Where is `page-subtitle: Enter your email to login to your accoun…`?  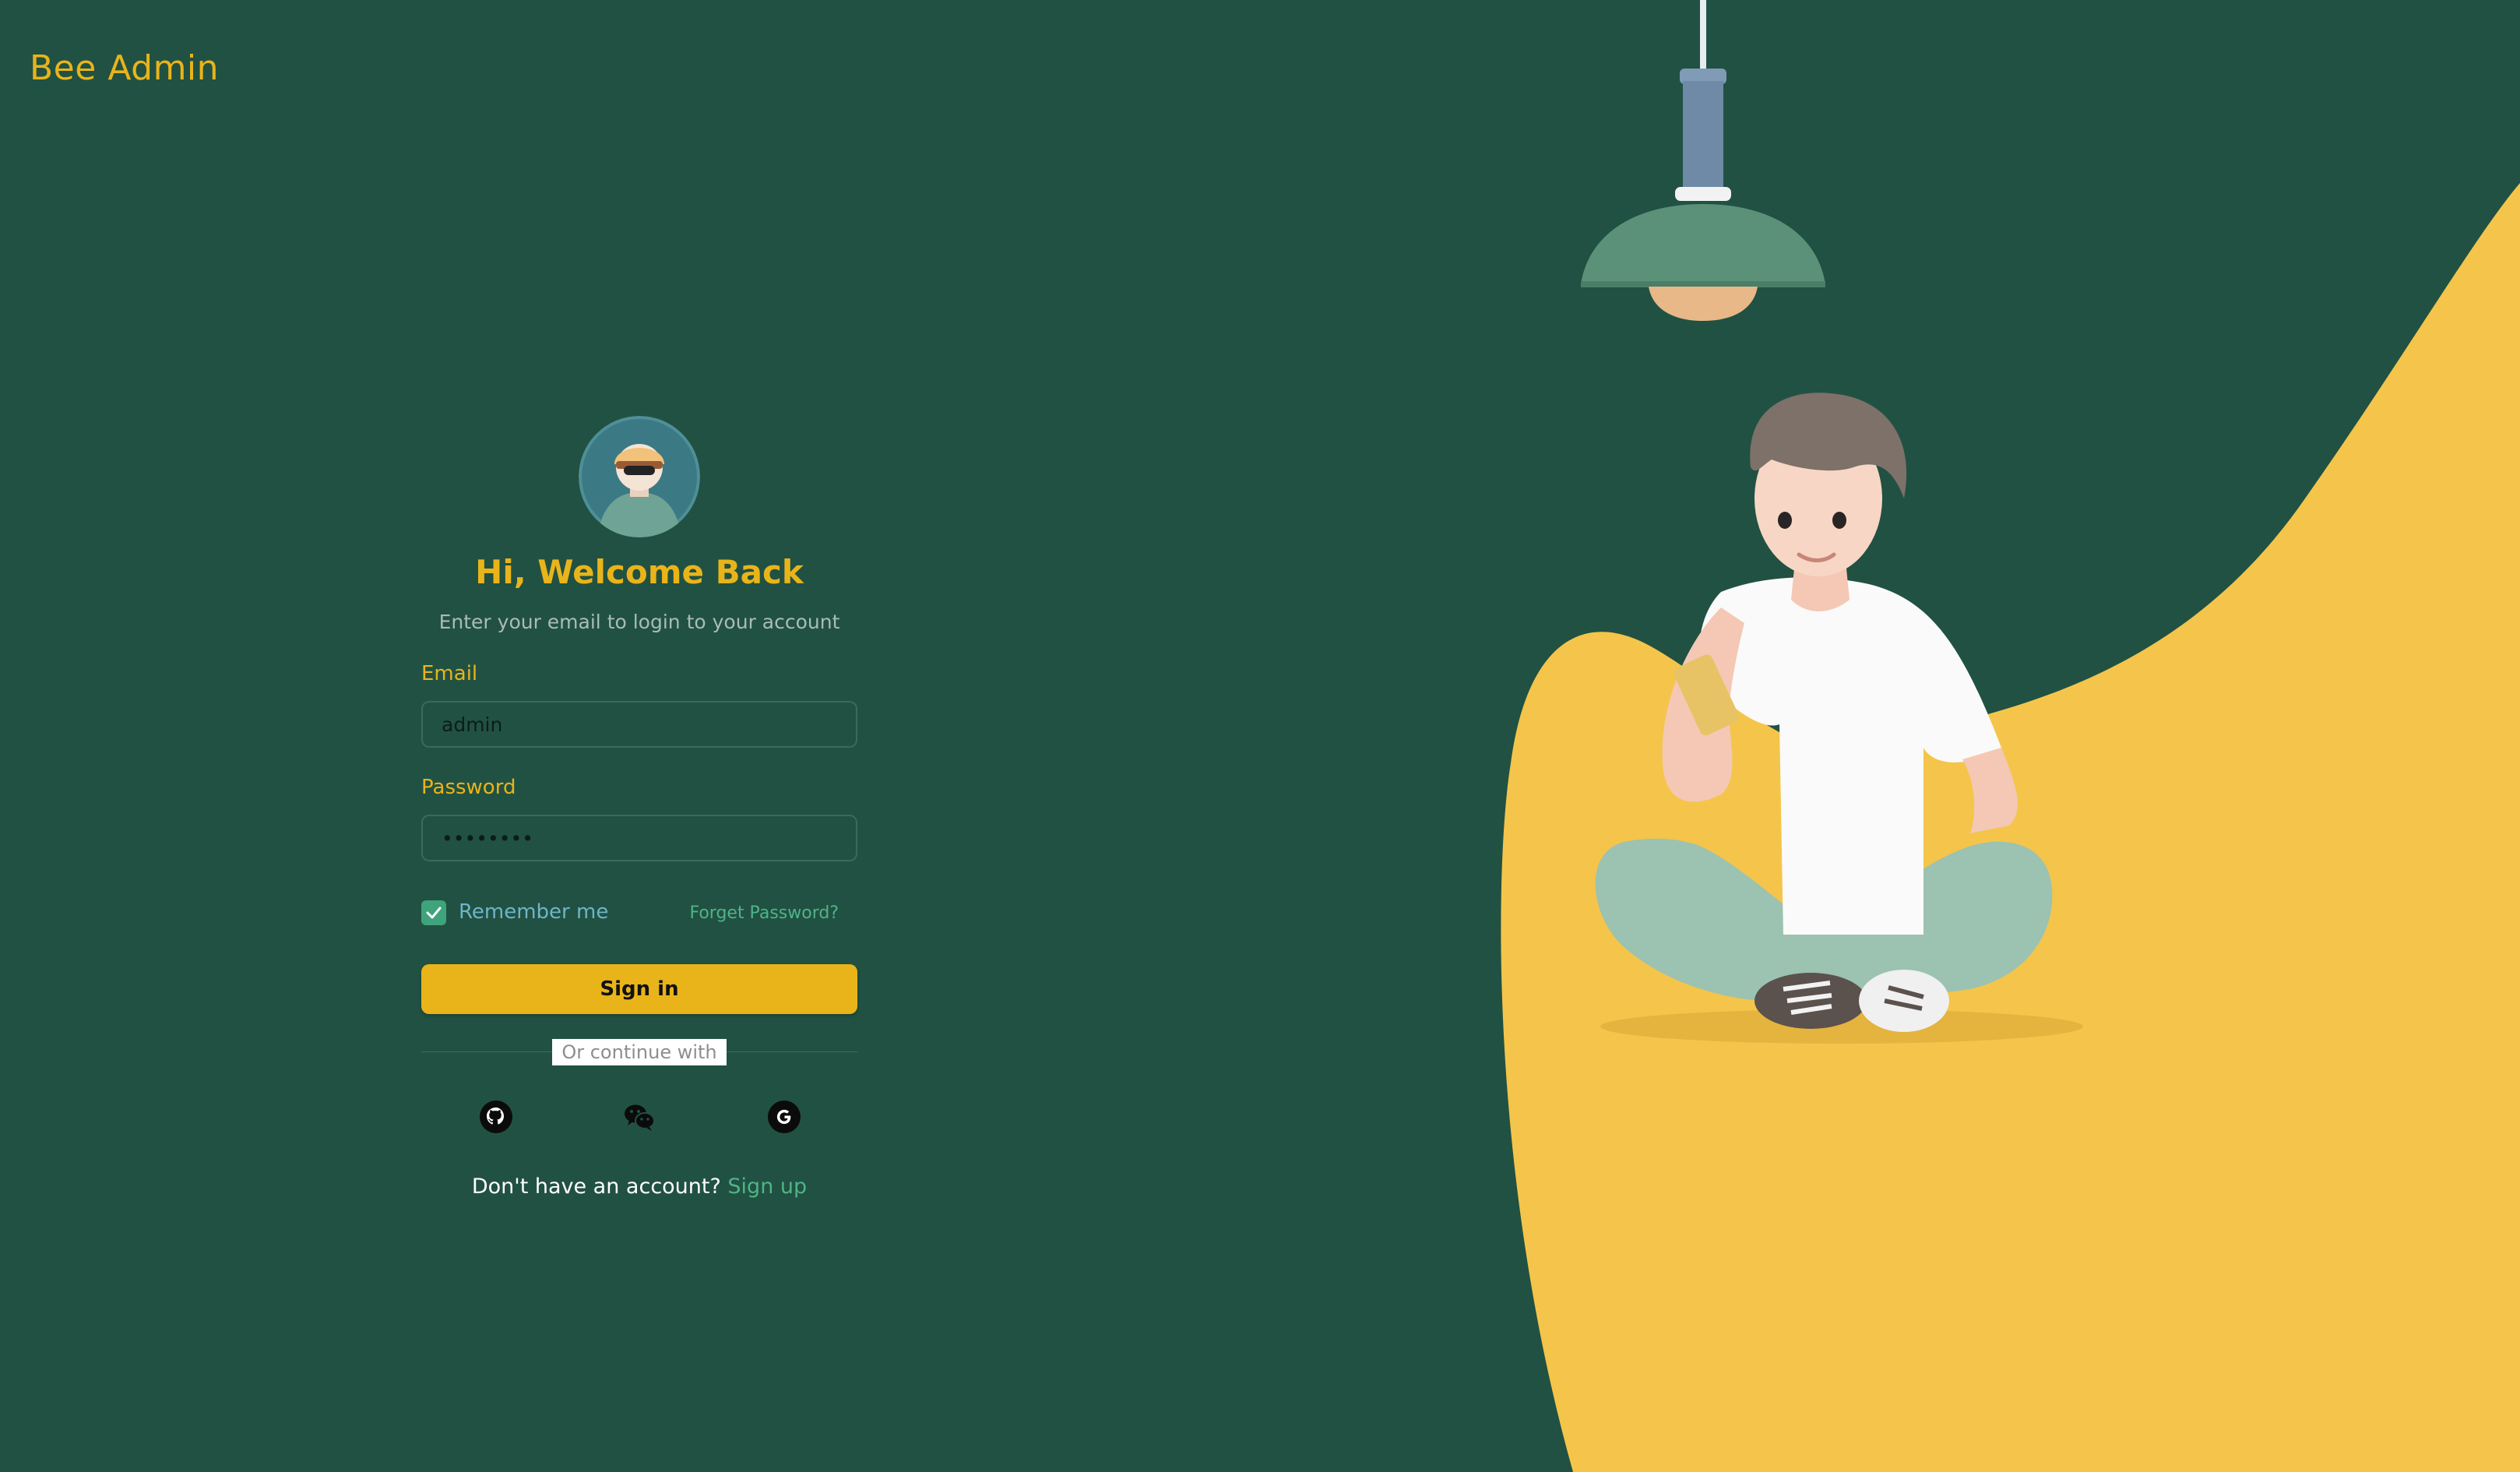
page-subtitle: Enter your email to login to your accoun… is located at coordinates (639, 622).